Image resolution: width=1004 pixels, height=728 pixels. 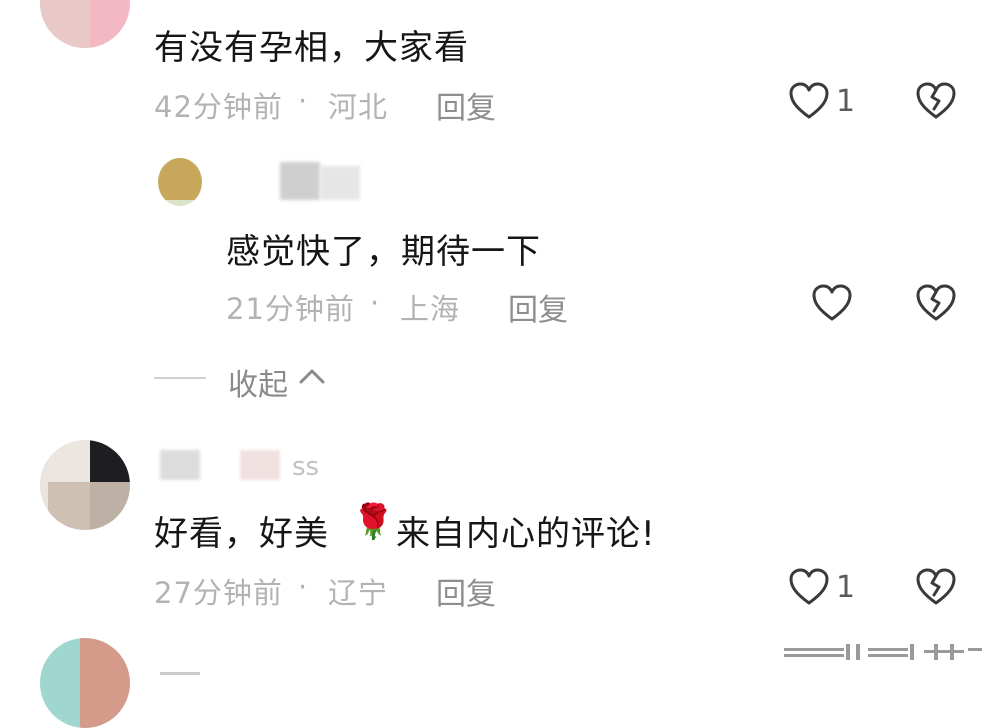 I want to click on divider-line, so click(x=180, y=378).